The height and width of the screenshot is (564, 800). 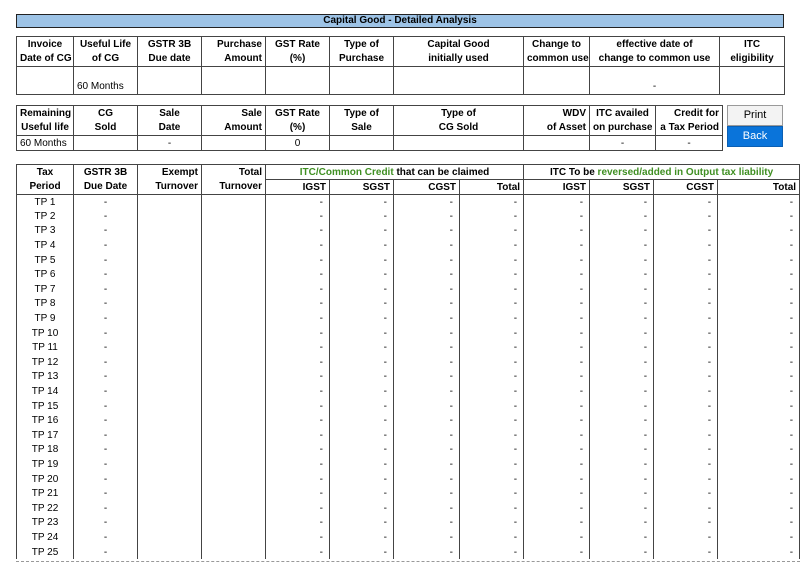 What do you see at coordinates (408, 406) in the screenshot?
I see `table-row: TP 15- - - - - - - - -` at bounding box center [408, 406].